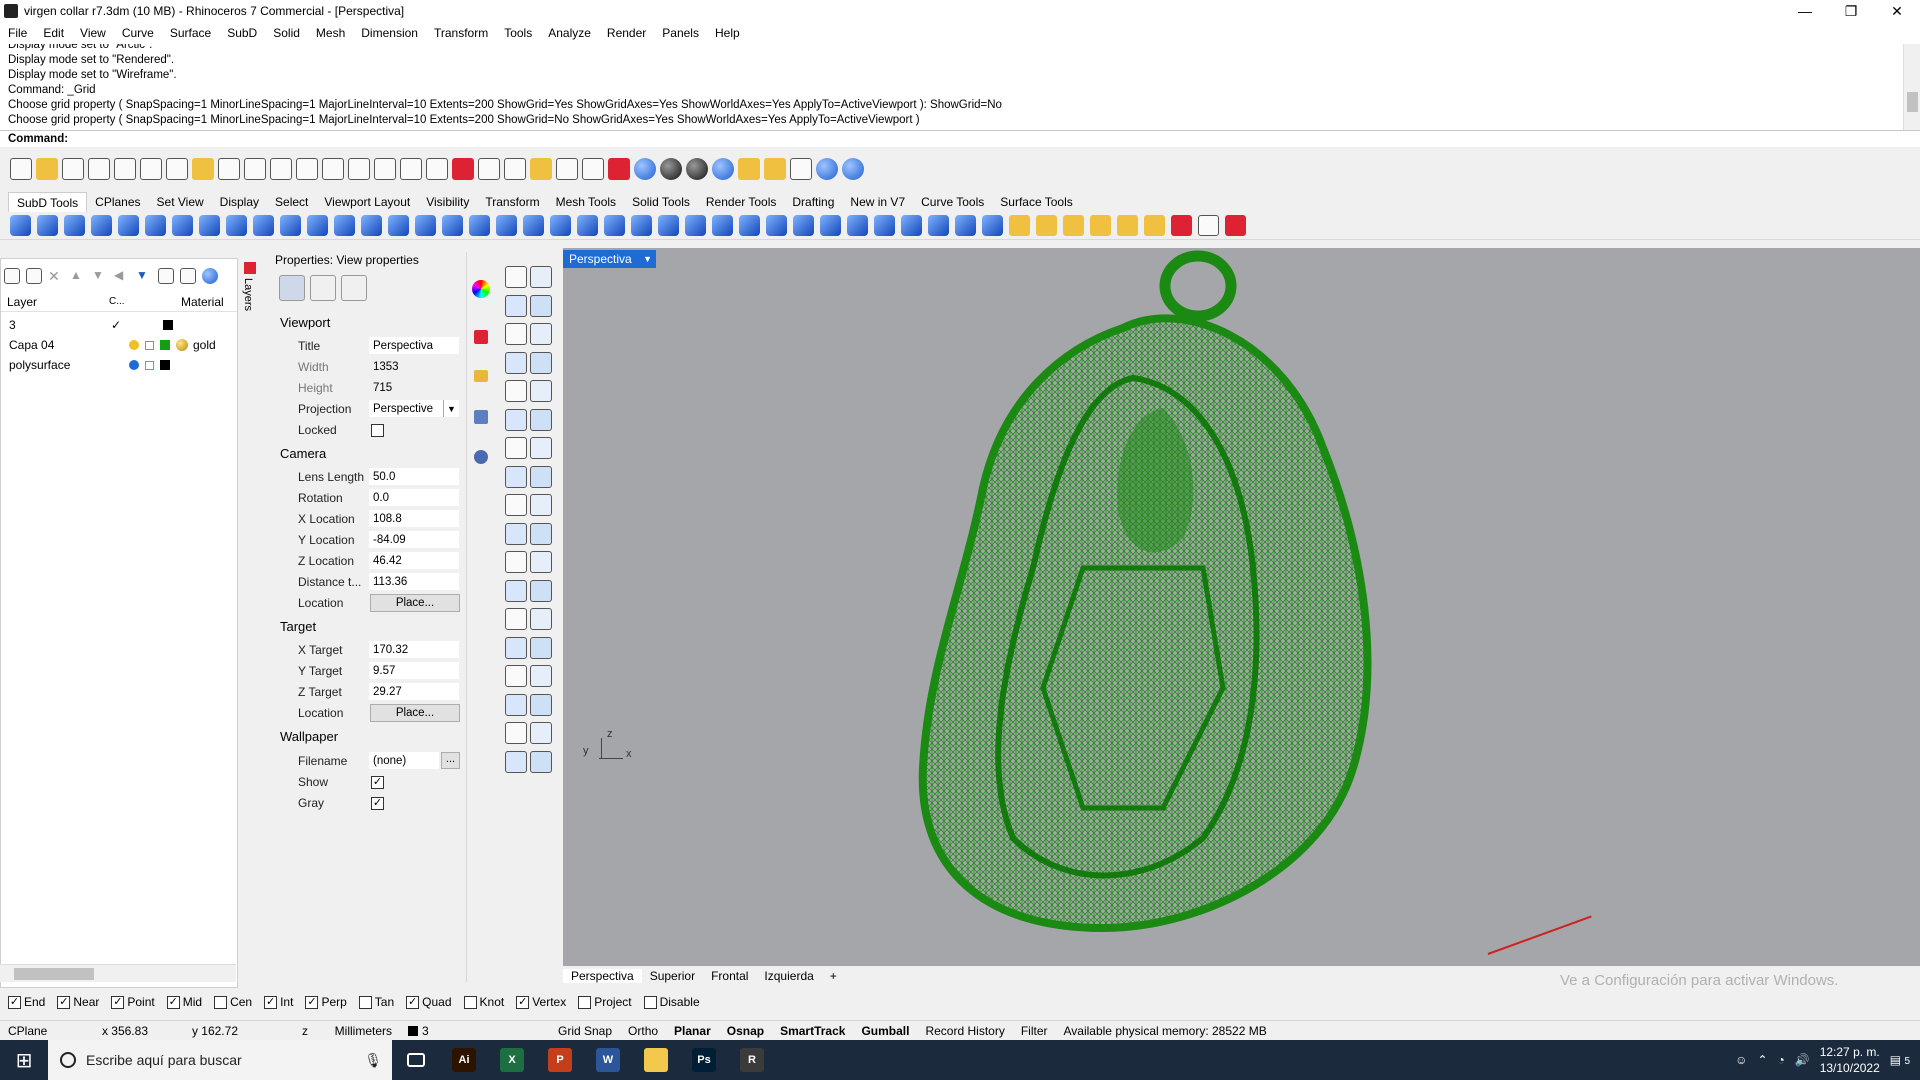  Describe the element at coordinates (619, 169) in the screenshot. I see `layer-icon` at that location.